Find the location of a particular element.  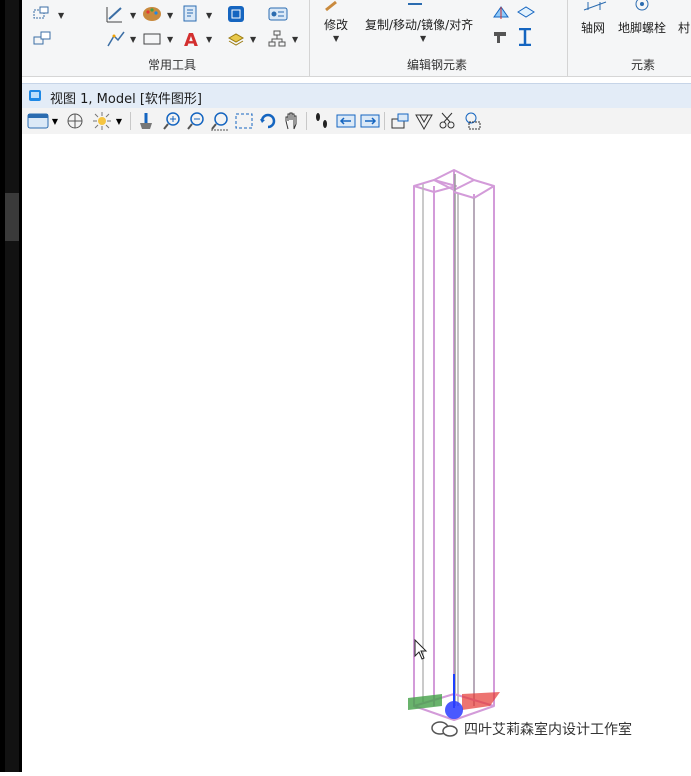

walk-icon is located at coordinates (322, 121).